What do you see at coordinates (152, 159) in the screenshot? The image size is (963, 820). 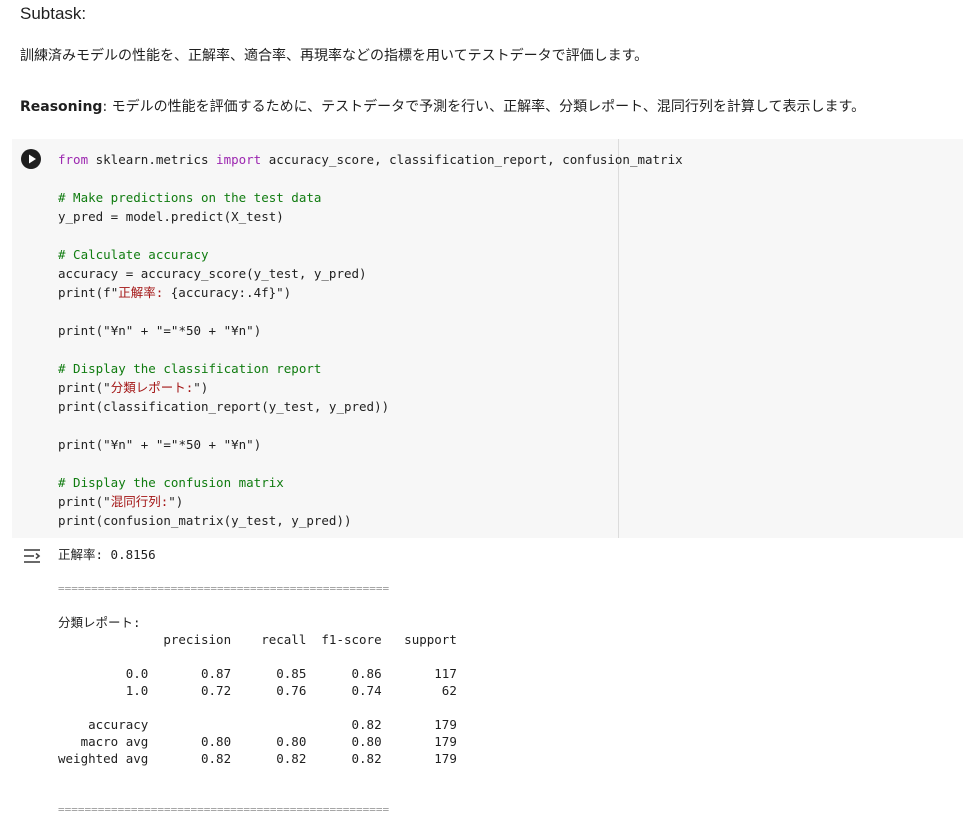 I see `code-token: sklearn.metrics` at bounding box center [152, 159].